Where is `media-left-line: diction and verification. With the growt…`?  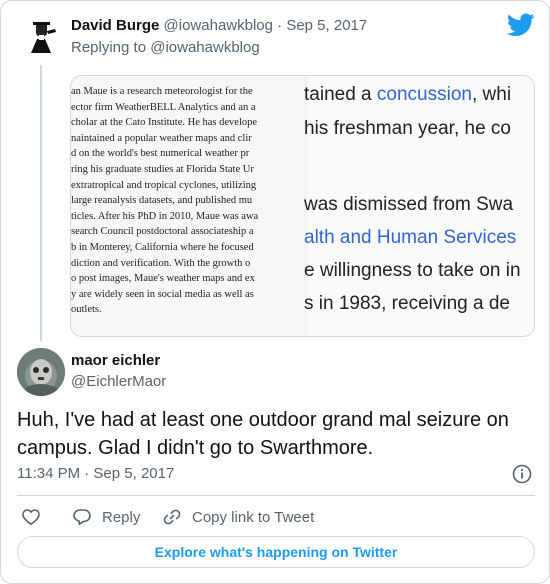 media-left-line: diction and verification. With the growt… is located at coordinates (161, 263).